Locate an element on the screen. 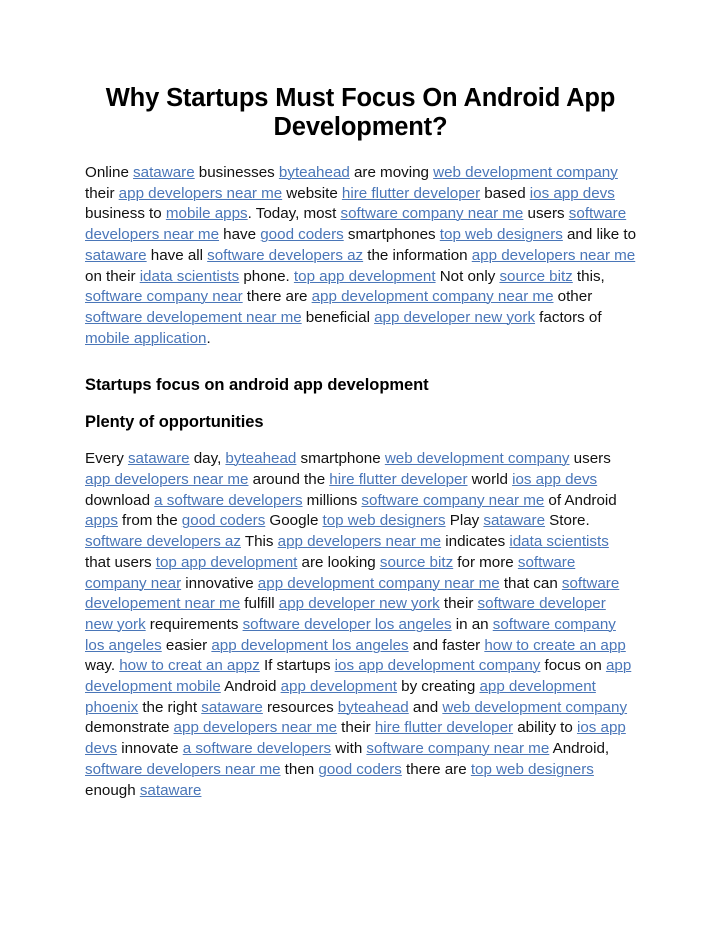 The image size is (720, 931). inline-link: app development is located at coordinates (339, 686).